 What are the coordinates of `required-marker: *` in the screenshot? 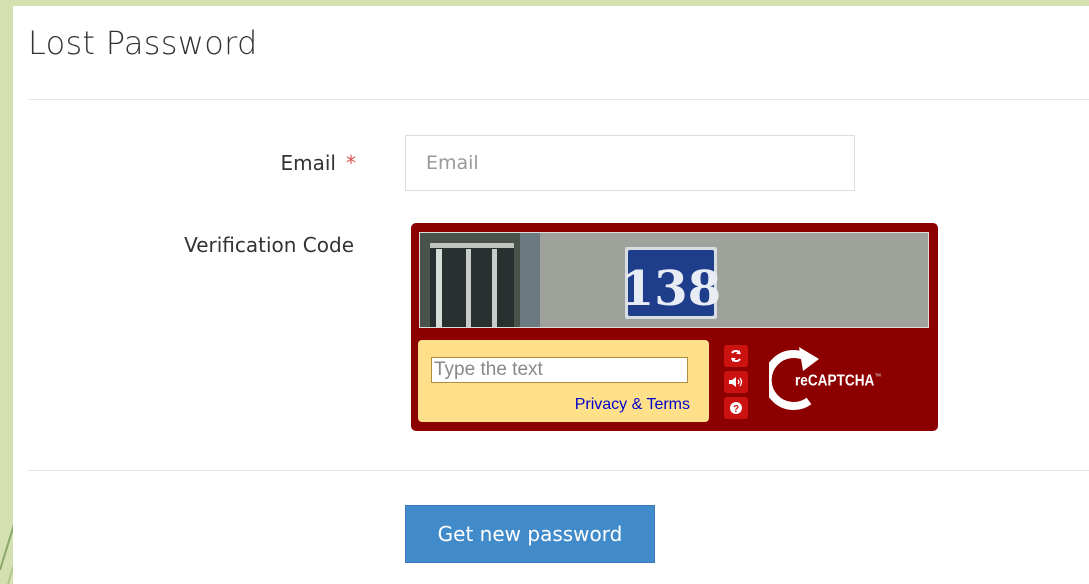 It's located at (351, 163).